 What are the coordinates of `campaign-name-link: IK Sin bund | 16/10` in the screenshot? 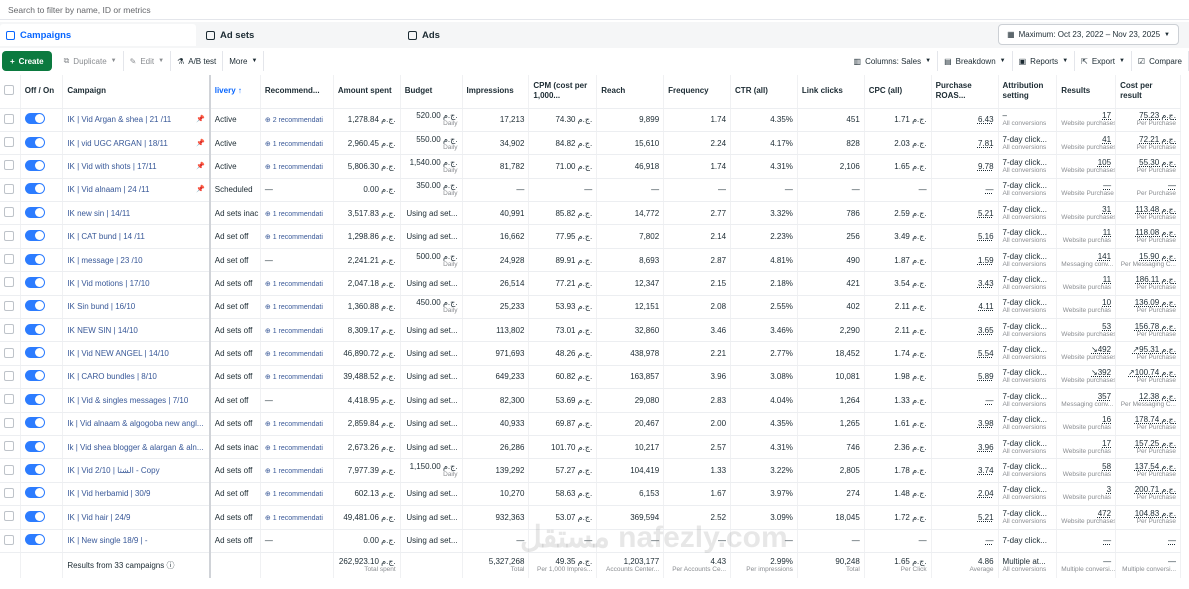 It's located at (136, 307).